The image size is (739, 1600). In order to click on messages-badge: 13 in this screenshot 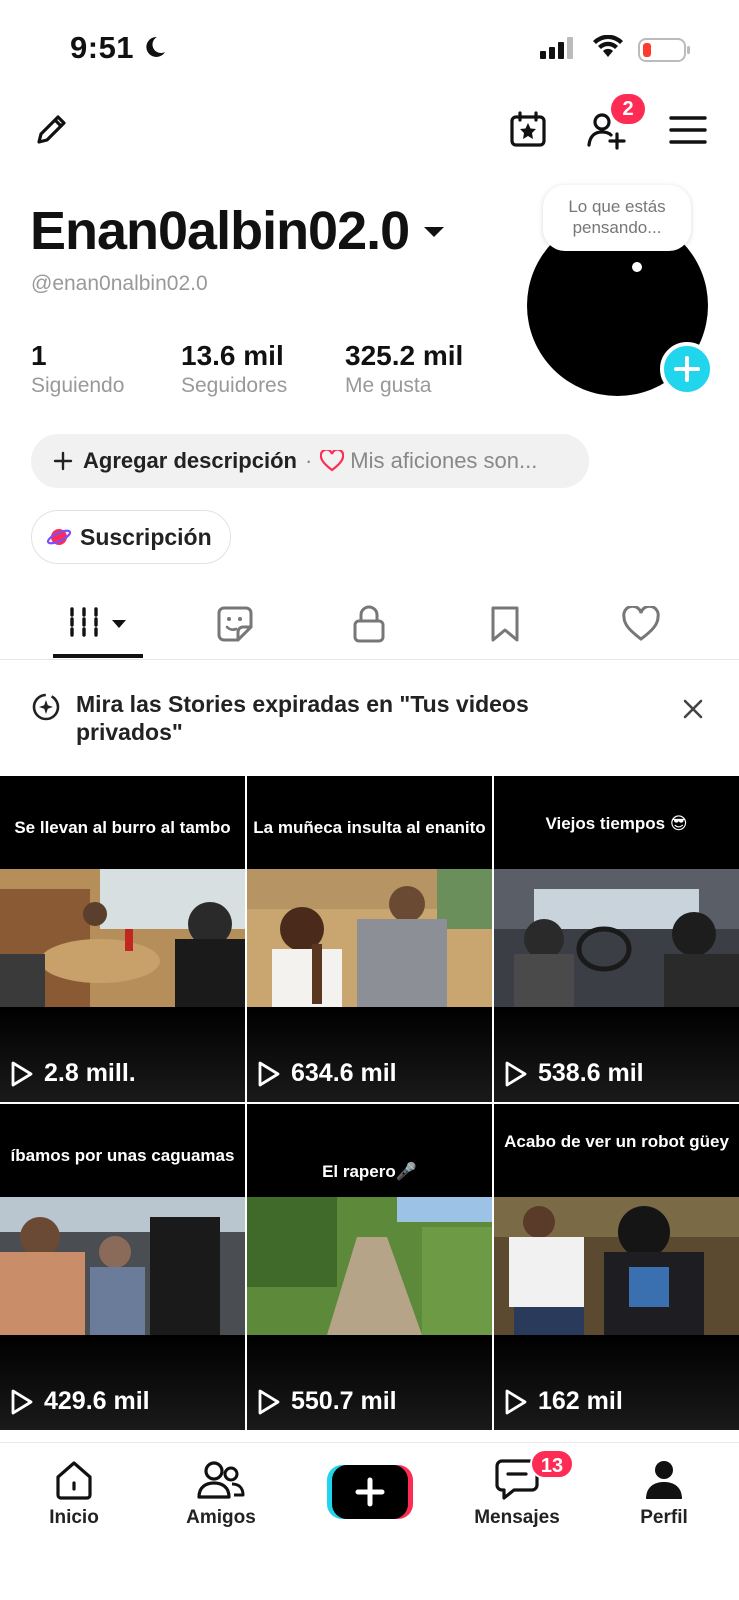, I will do `click(552, 1464)`.